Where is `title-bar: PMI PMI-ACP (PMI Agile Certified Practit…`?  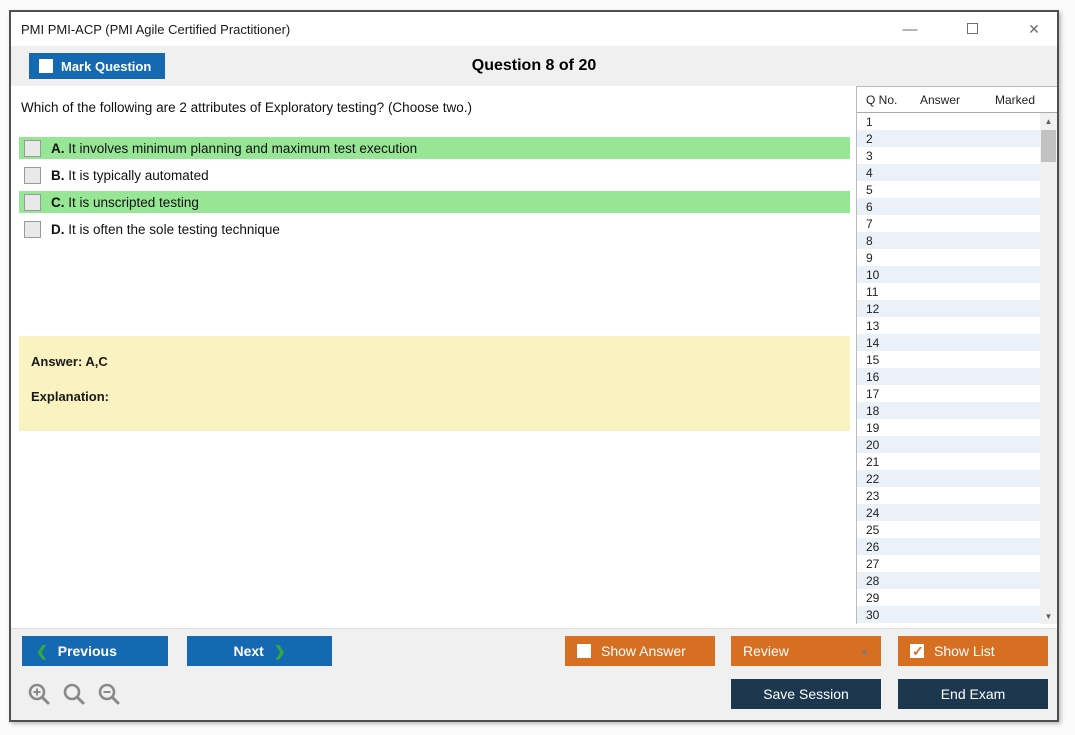
title-bar: PMI PMI-ACP (PMI Agile Certified Practit… is located at coordinates (534, 29).